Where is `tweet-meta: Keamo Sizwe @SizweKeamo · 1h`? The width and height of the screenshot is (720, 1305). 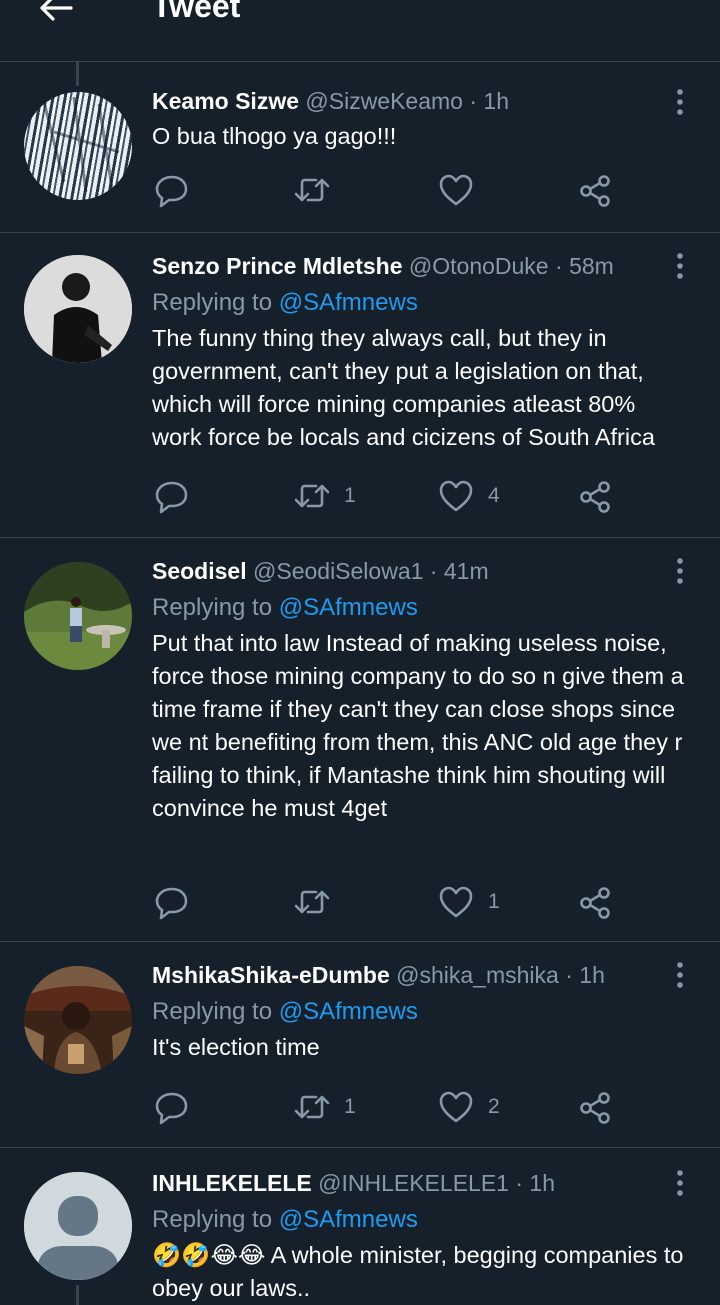 tweet-meta: Keamo Sizwe @SizweKeamo · 1h is located at coordinates (421, 101).